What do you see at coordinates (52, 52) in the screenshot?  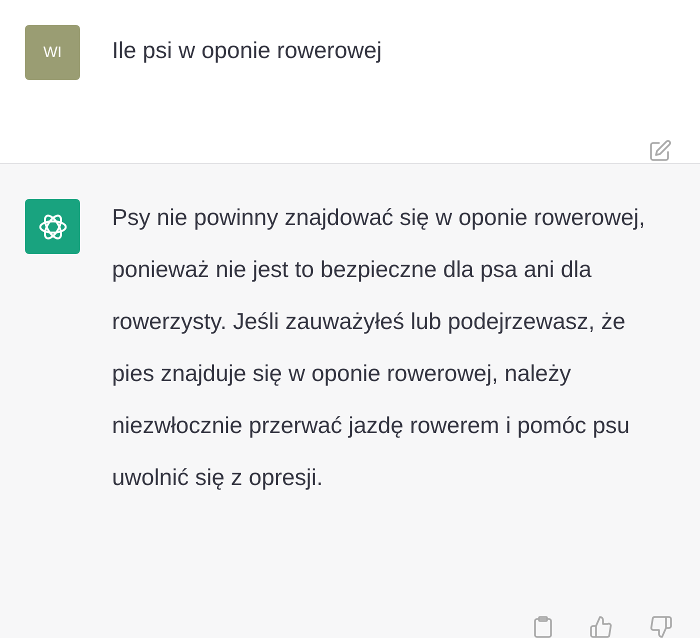 I see `user-avatar: WI` at bounding box center [52, 52].